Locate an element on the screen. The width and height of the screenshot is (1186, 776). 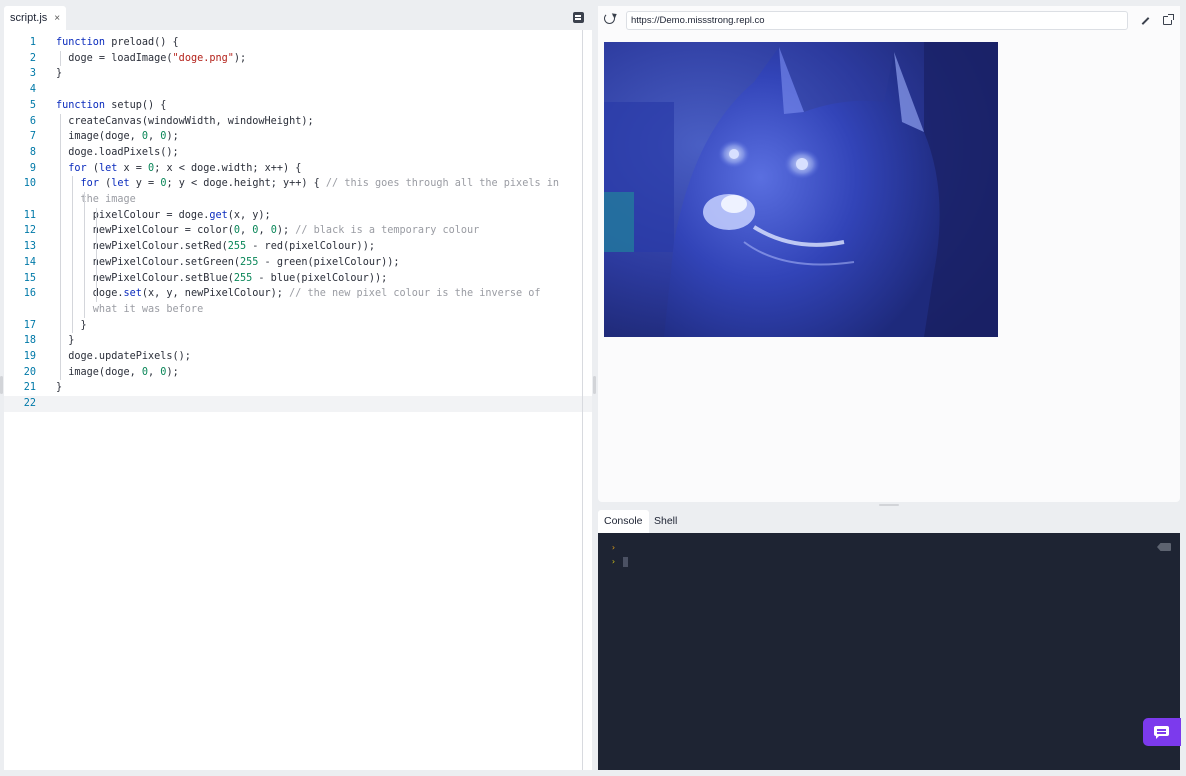
code-token: image(doge, is located at coordinates (99, 372).